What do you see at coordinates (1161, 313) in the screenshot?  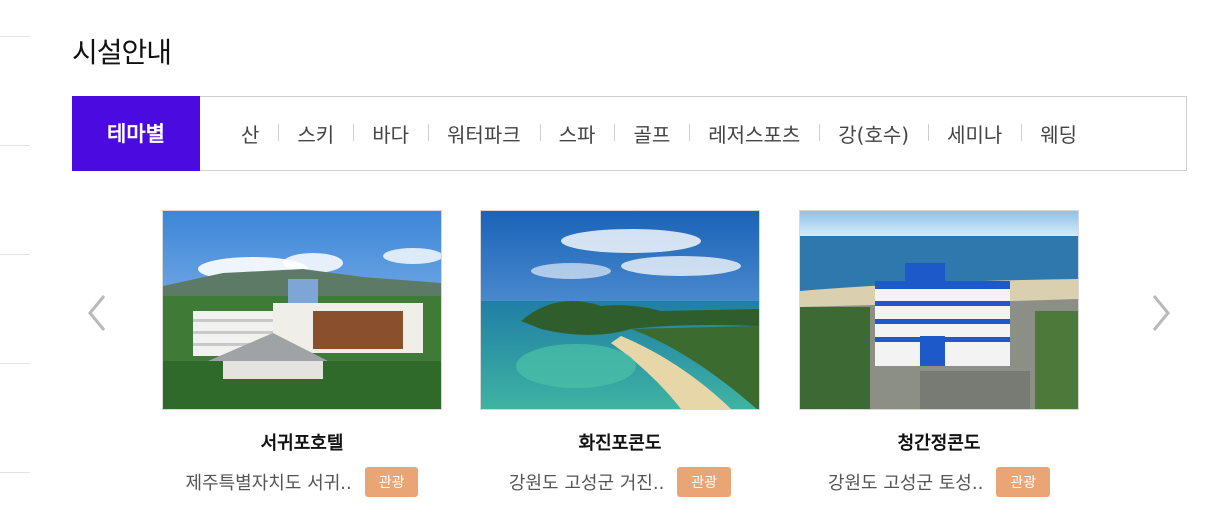 I see `chevron-right-icon` at bounding box center [1161, 313].